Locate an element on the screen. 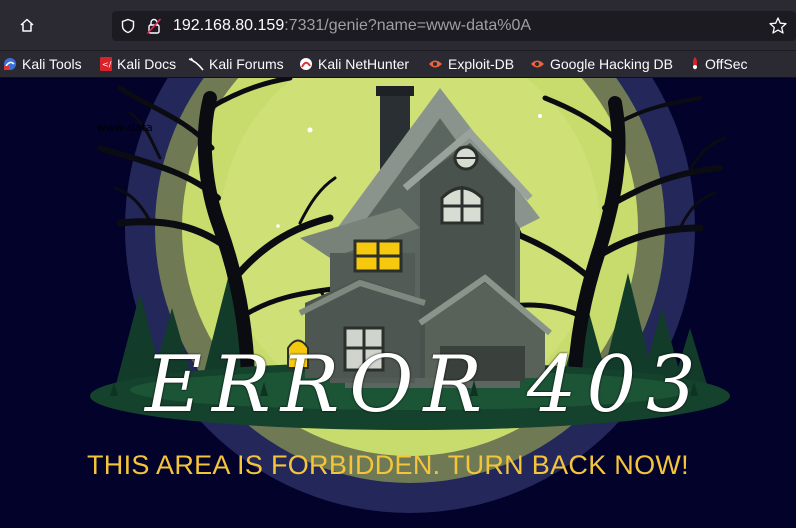  error-title: ERROR 403 is located at coordinates (425, 385).